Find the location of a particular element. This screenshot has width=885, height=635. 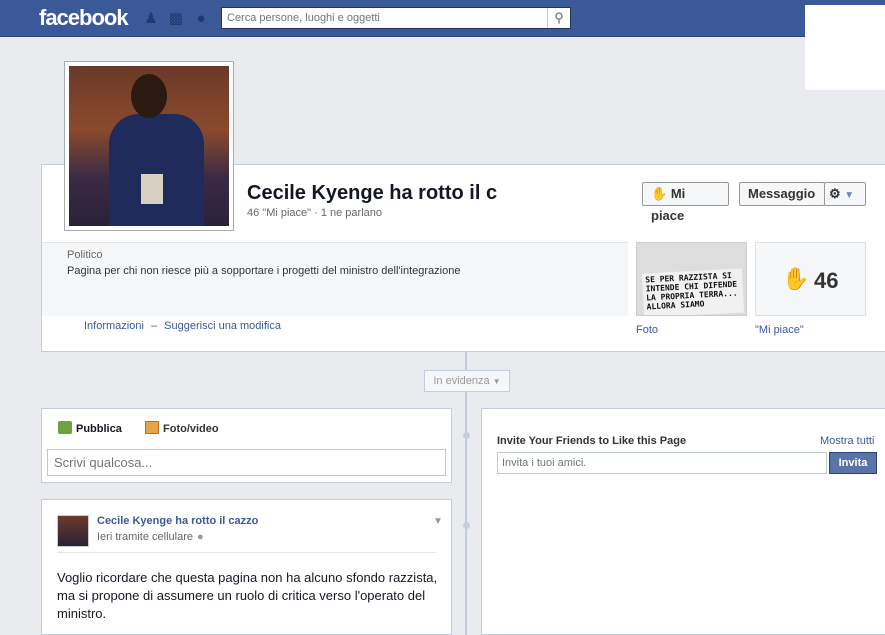

avatar is located at coordinates (73, 531).